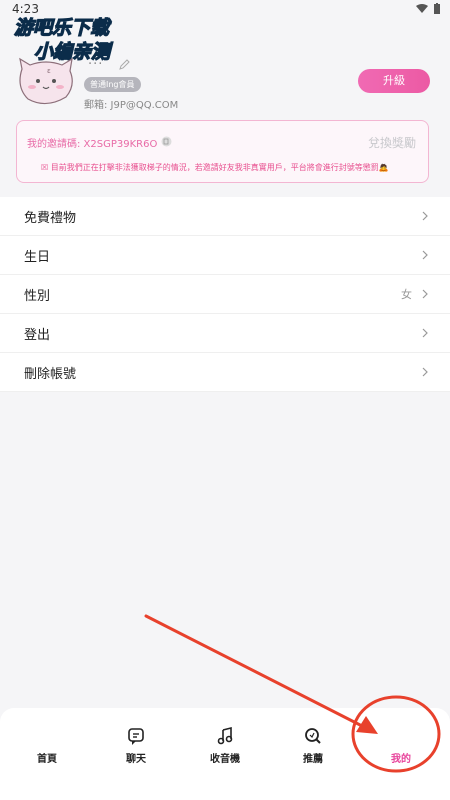 The width and height of the screenshot is (450, 800). What do you see at coordinates (313, 736) in the screenshot?
I see `search-icon` at bounding box center [313, 736].